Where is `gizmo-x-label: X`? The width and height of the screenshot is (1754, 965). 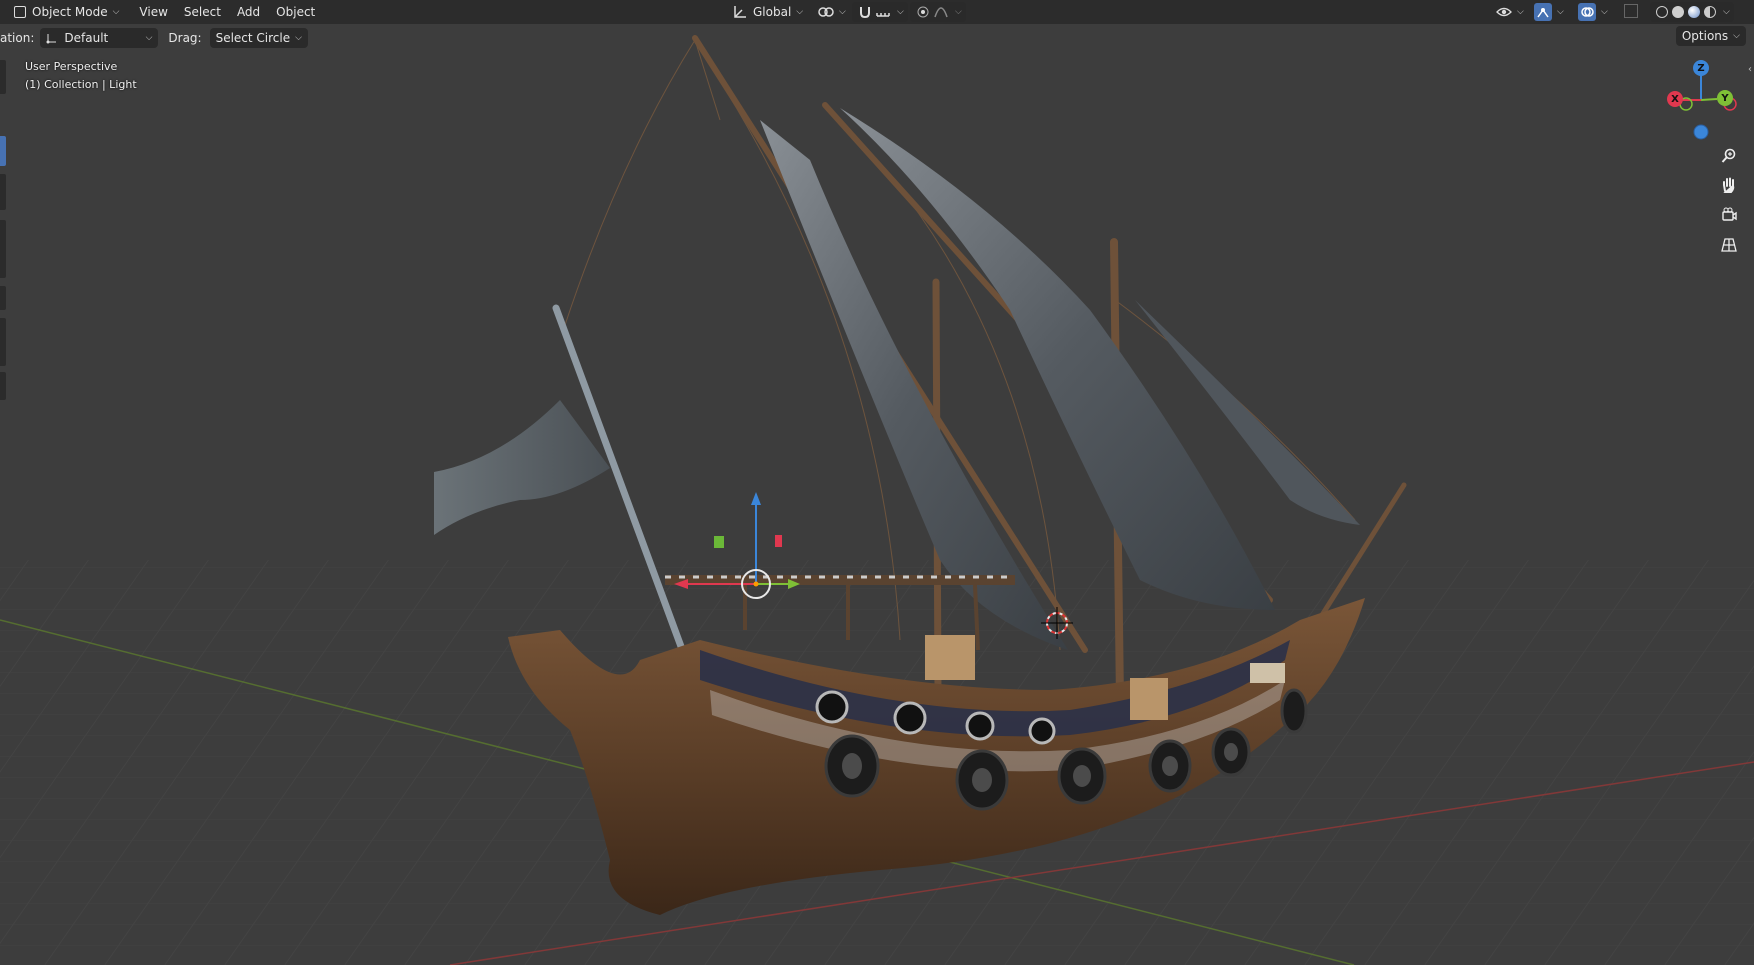
gizmo-x-label: X is located at coordinates (1675, 99).